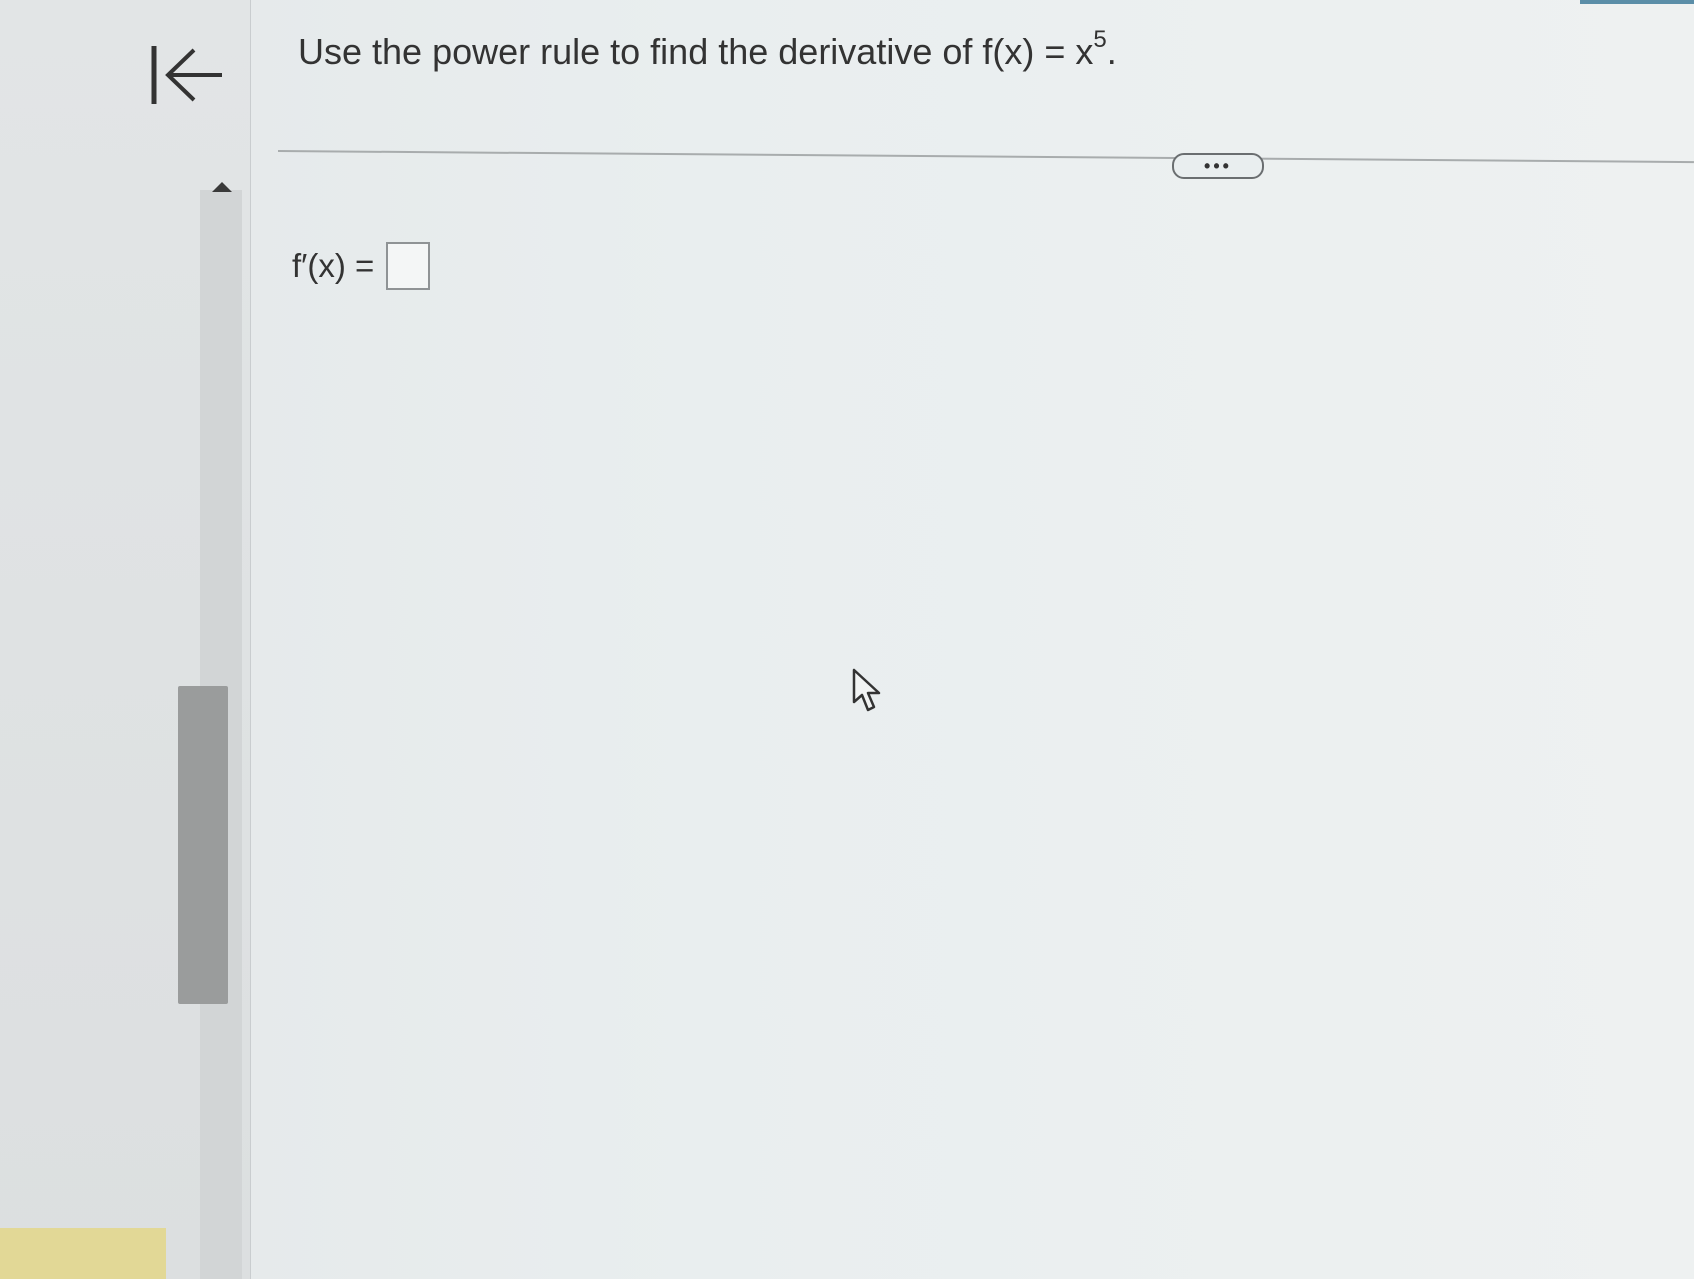  What do you see at coordinates (203, 845) in the screenshot?
I see `scrollbar-thumb` at bounding box center [203, 845].